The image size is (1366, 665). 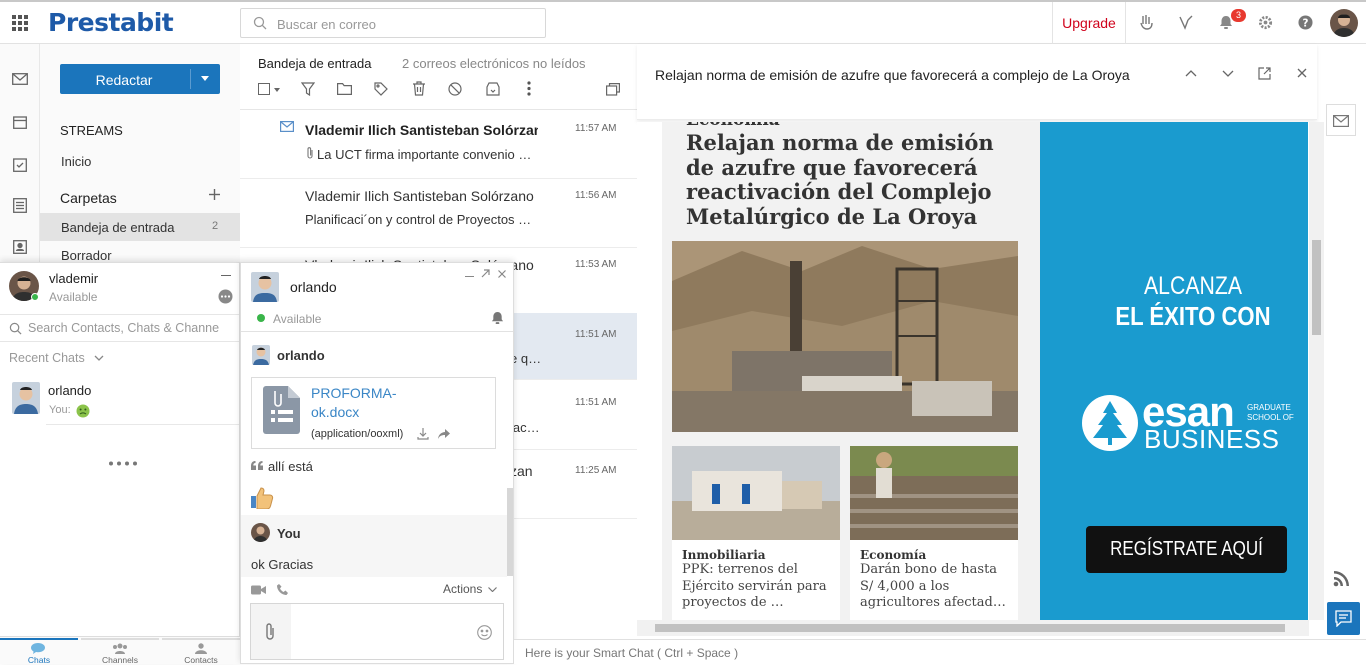 What do you see at coordinates (99, 358) in the screenshot?
I see `chevron-down-icon` at bounding box center [99, 358].